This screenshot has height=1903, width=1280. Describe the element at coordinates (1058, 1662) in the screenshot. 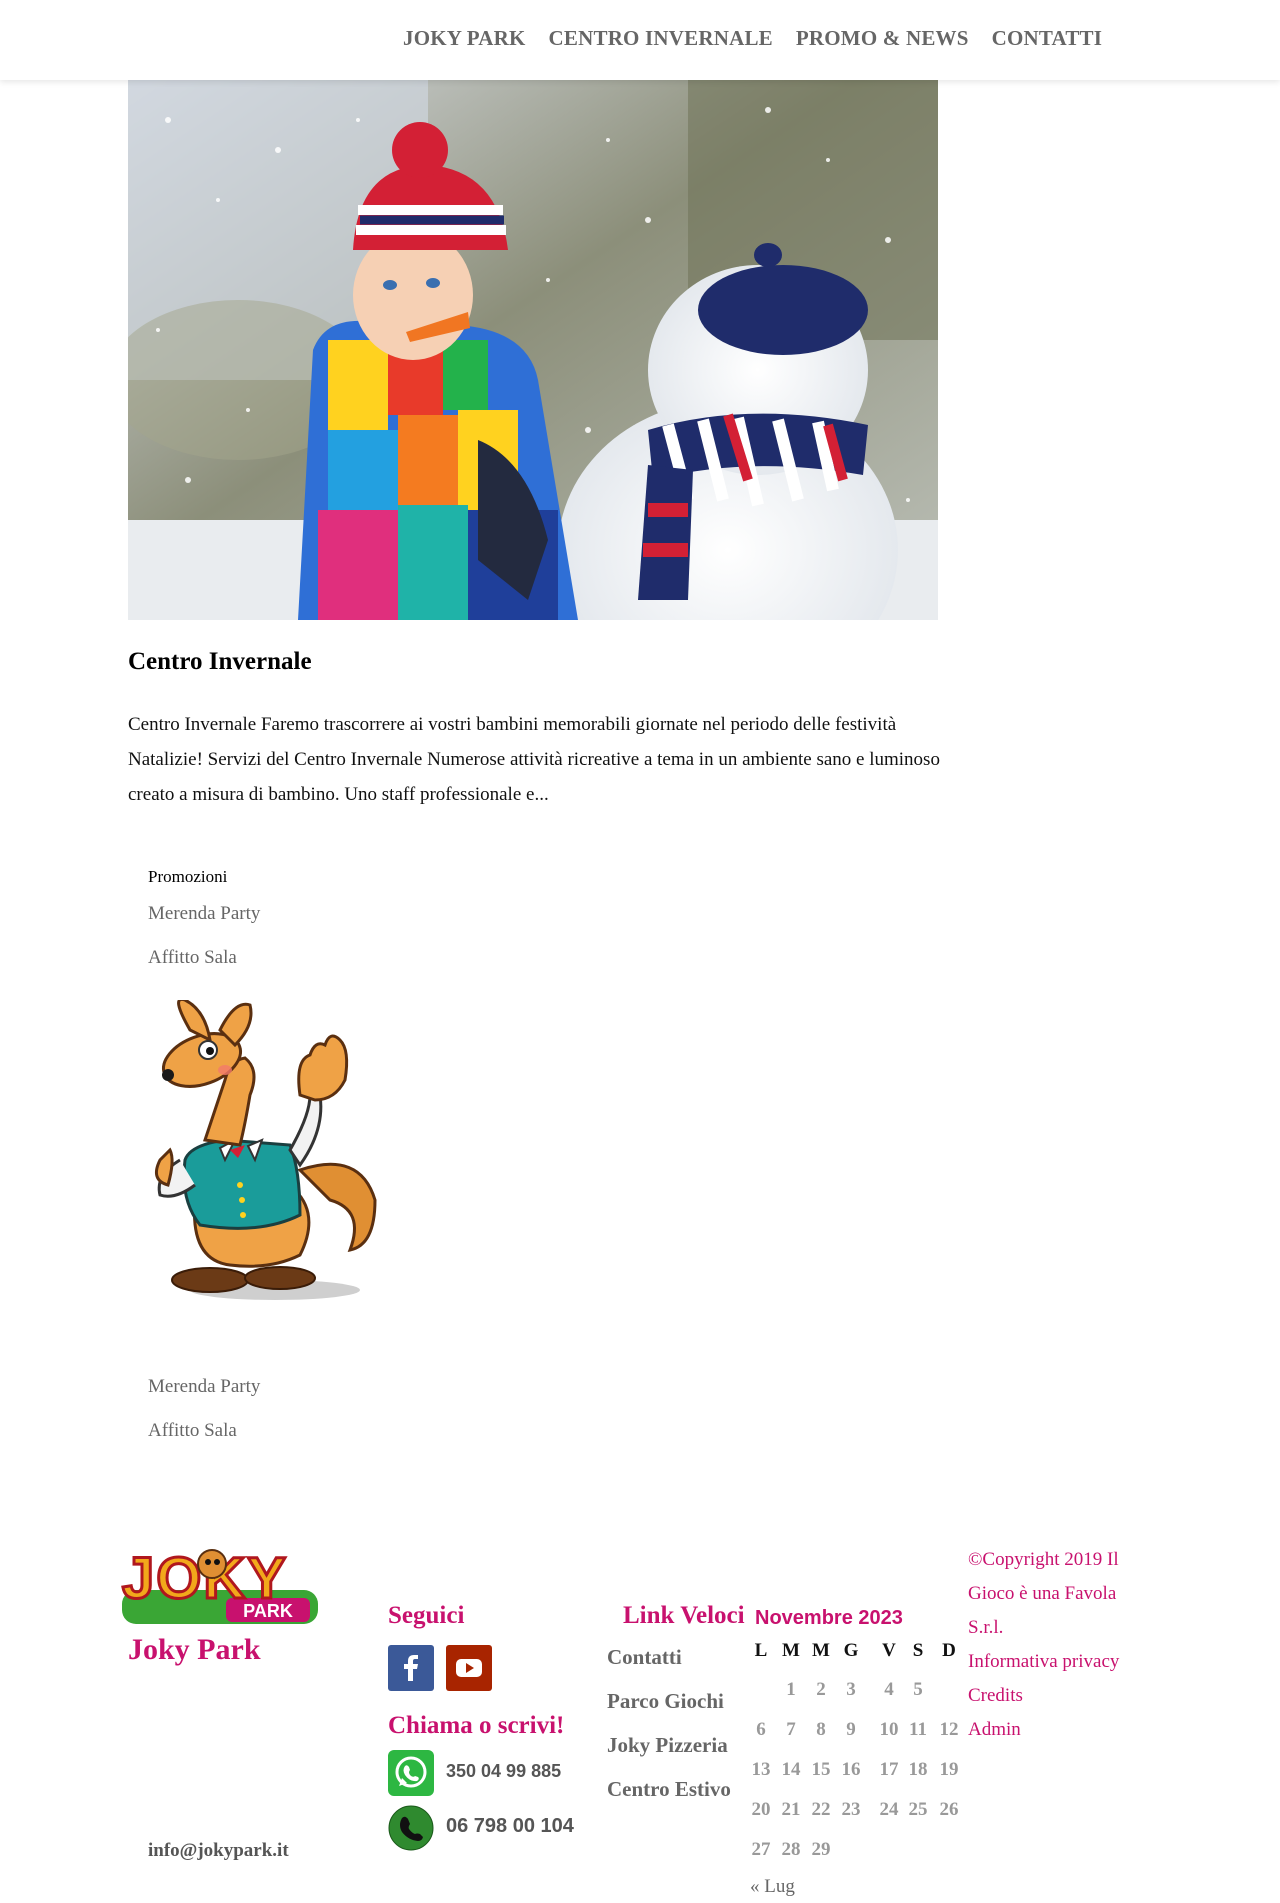

I see `privacy-link: Informativa privacy` at that location.